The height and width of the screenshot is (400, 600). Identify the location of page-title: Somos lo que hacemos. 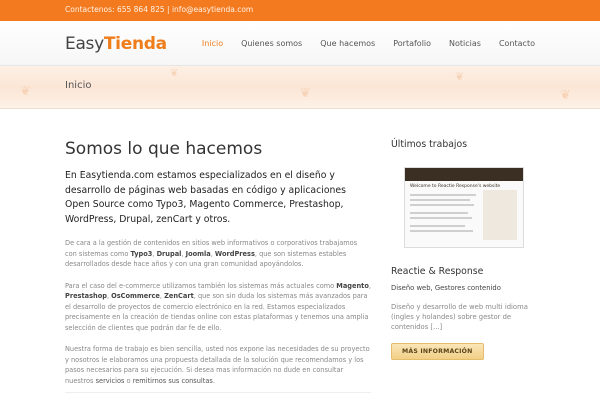
(164, 149).